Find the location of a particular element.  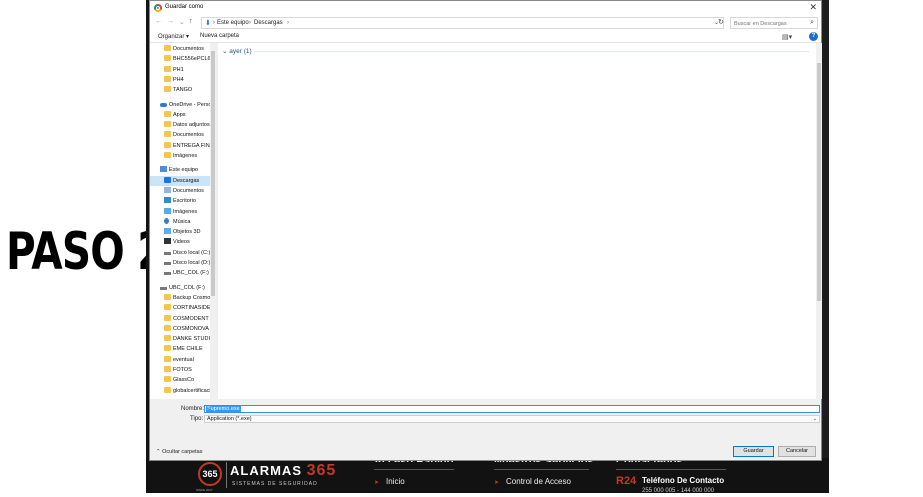

r24-logo: R24 is located at coordinates (626, 481).